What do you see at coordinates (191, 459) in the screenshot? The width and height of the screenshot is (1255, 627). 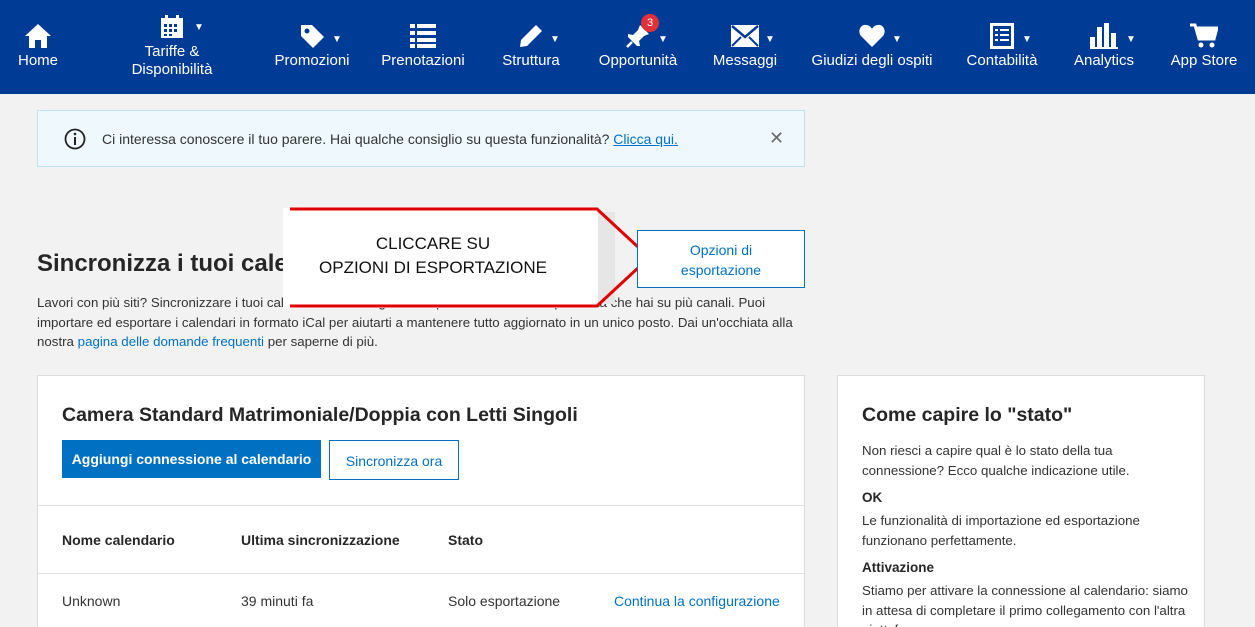 I see `add-calendar-connection-button: Aggiungi connessione al calendario` at bounding box center [191, 459].